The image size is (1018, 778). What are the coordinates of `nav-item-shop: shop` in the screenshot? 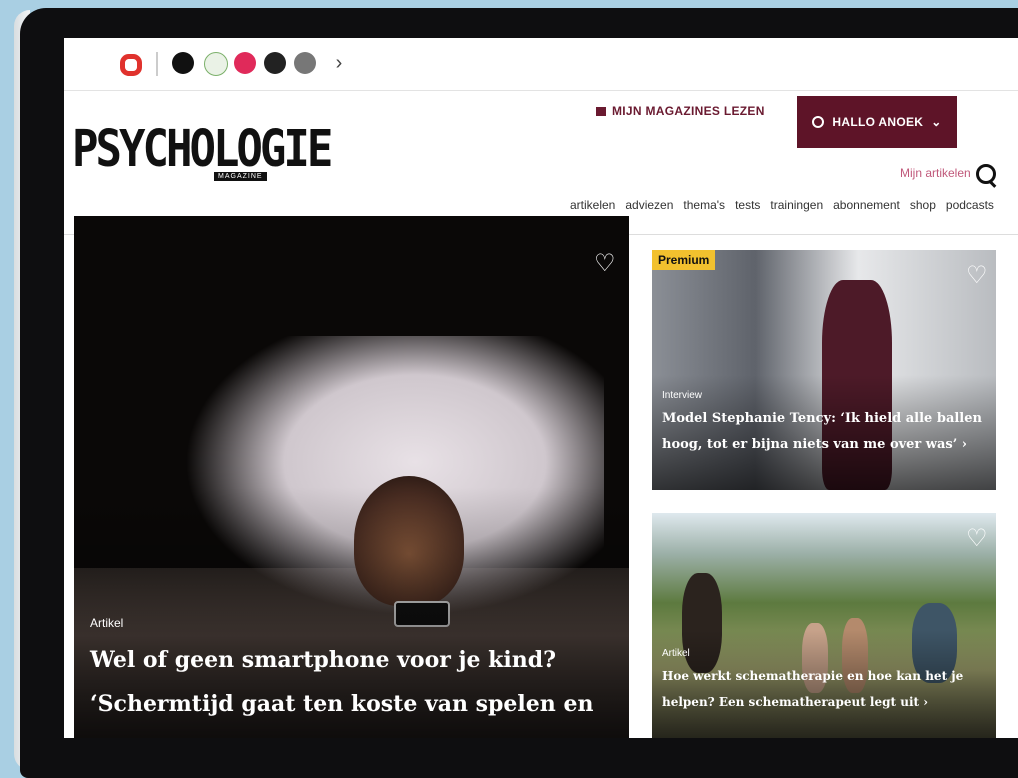 It's located at (923, 205).